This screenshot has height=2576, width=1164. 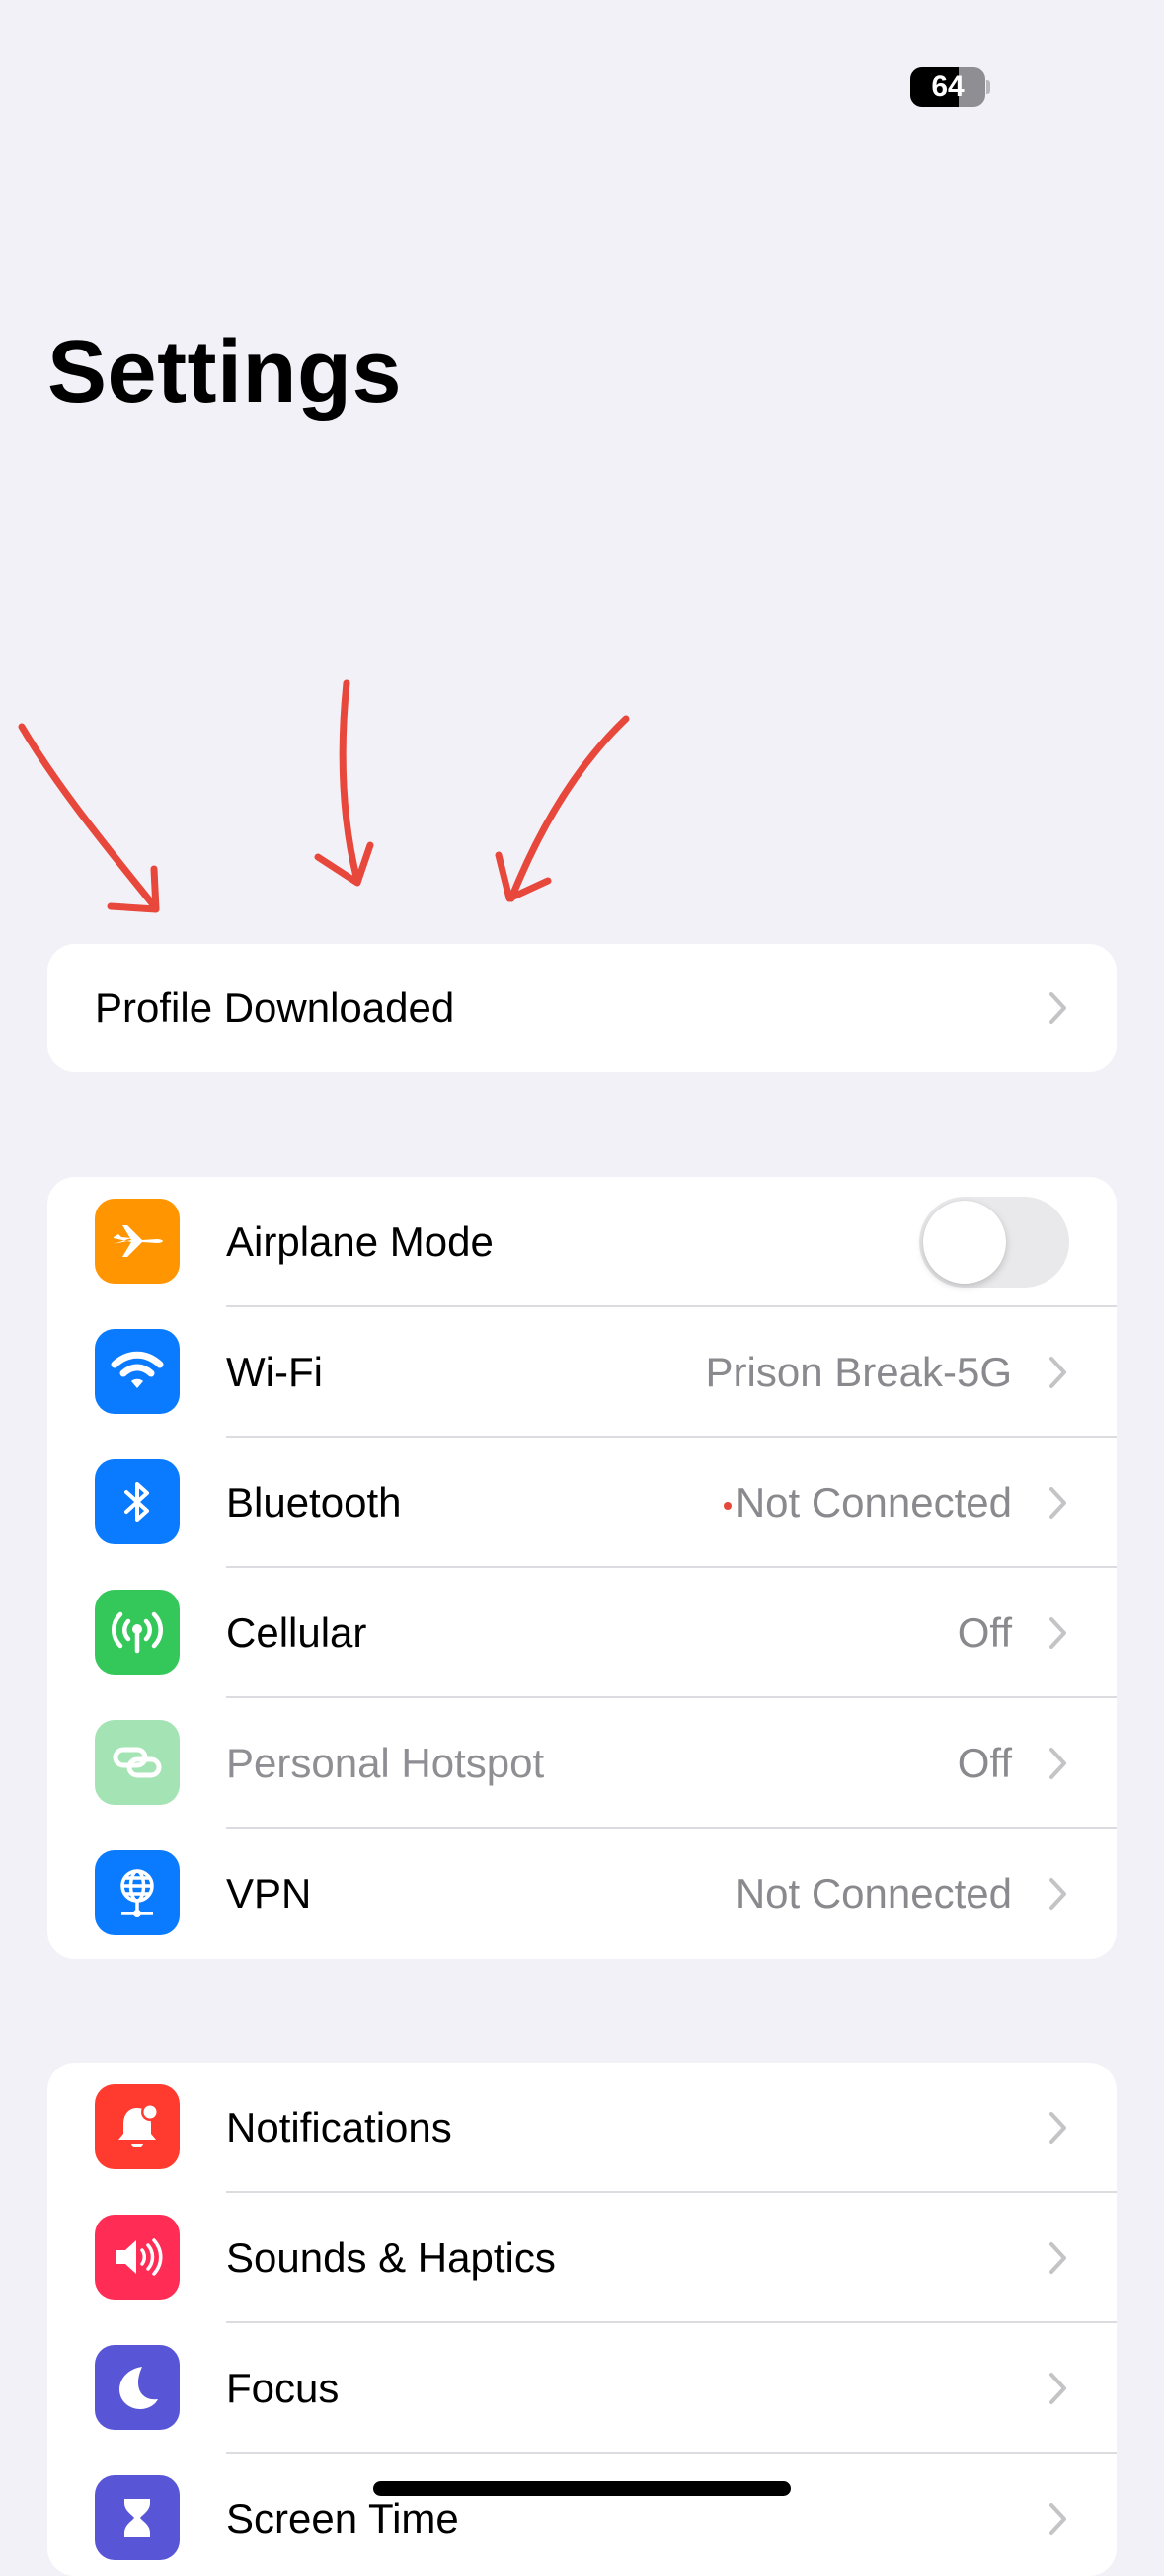 What do you see at coordinates (137, 1762) in the screenshot?
I see `link-icon` at bounding box center [137, 1762].